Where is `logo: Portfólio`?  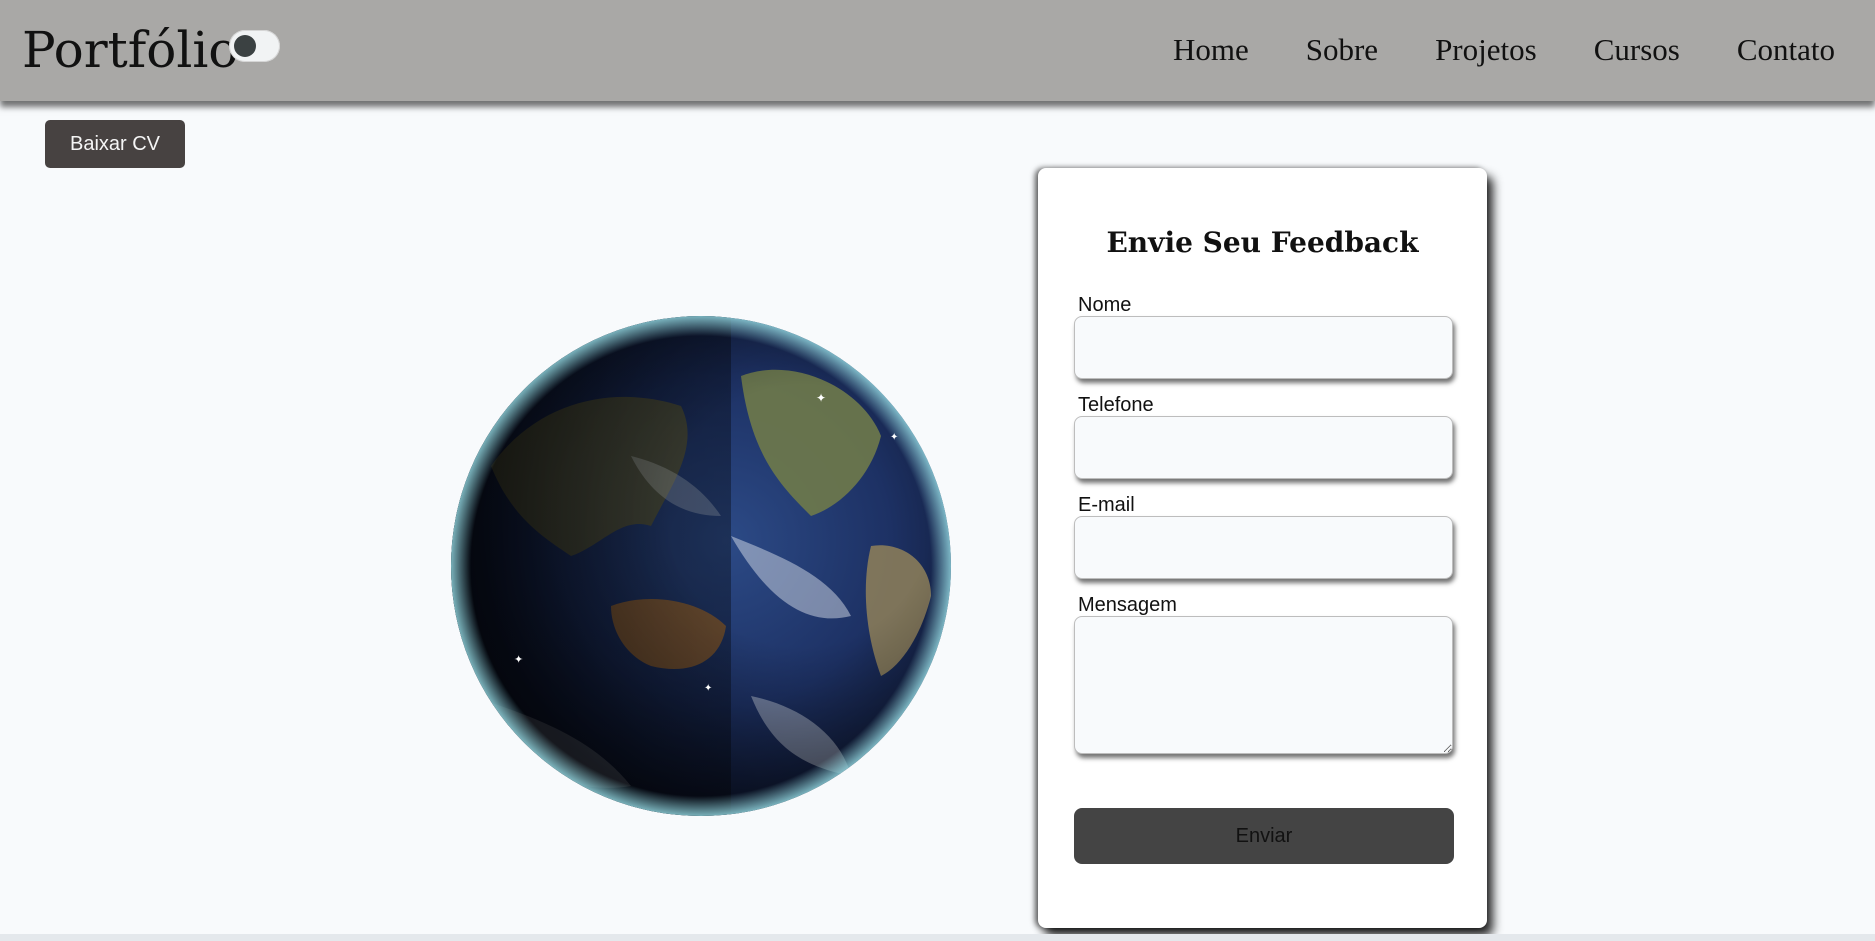 logo: Portfólio is located at coordinates (130, 50).